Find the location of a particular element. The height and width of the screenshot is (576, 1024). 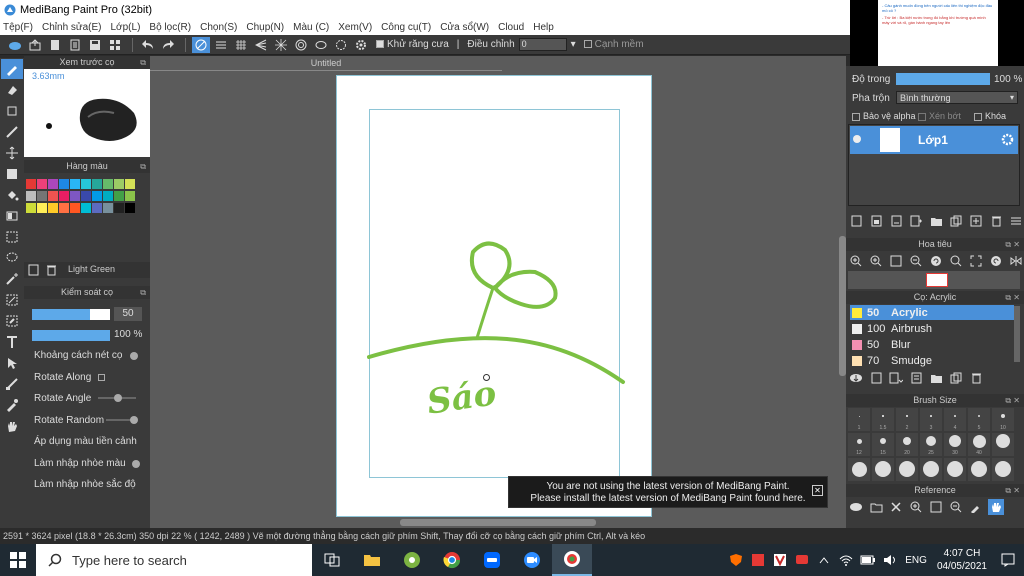

text-tool is located at coordinates (12, 342).